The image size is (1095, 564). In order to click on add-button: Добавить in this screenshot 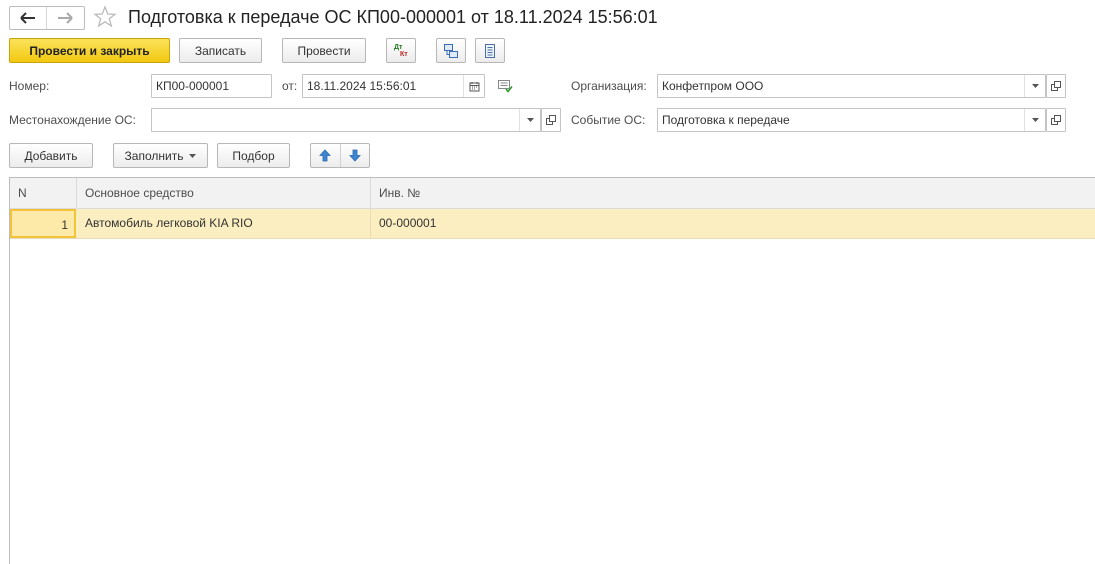, I will do `click(51, 155)`.